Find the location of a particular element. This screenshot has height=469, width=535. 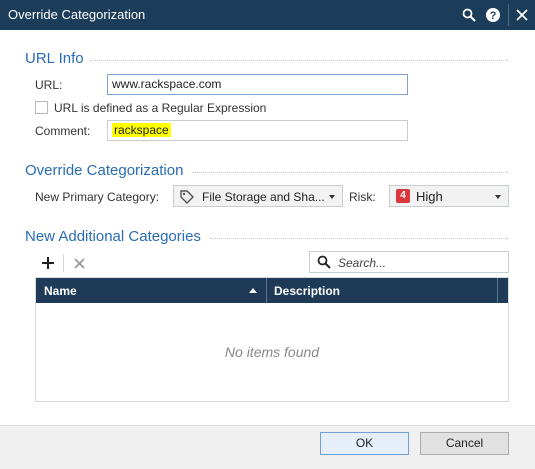

ok-button: OK is located at coordinates (364, 443).